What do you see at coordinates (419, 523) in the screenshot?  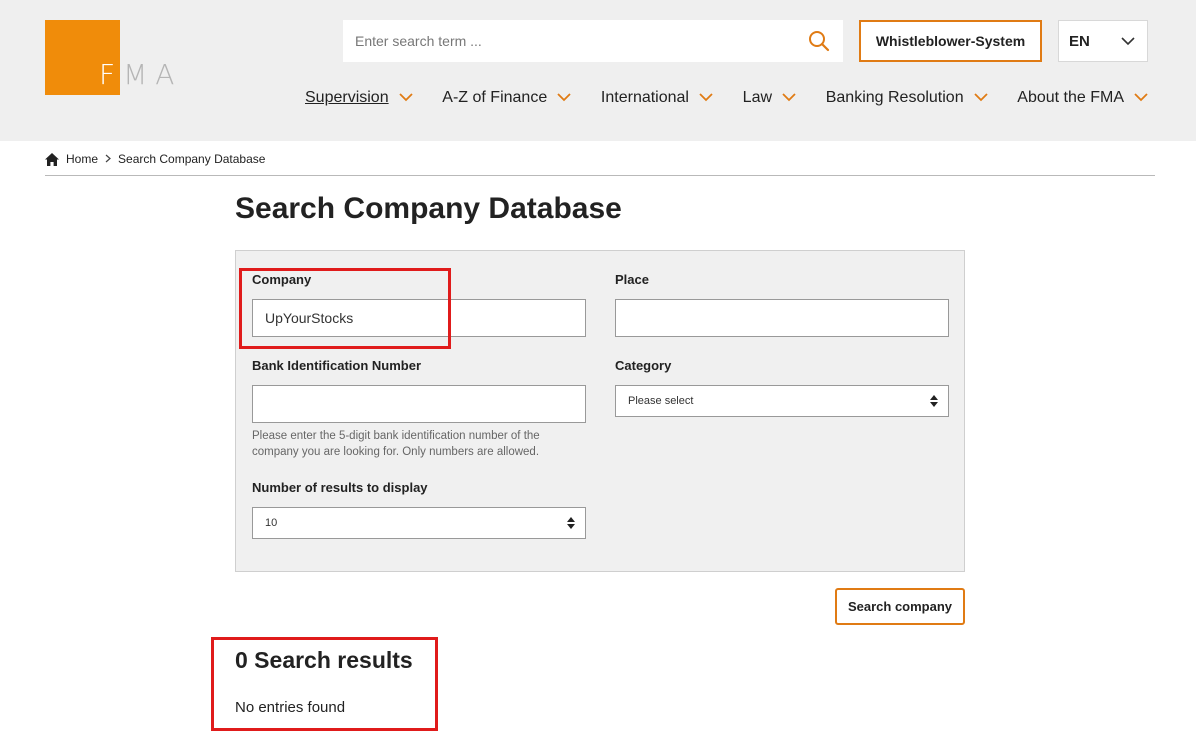 I see `results-count-select: 10` at bounding box center [419, 523].